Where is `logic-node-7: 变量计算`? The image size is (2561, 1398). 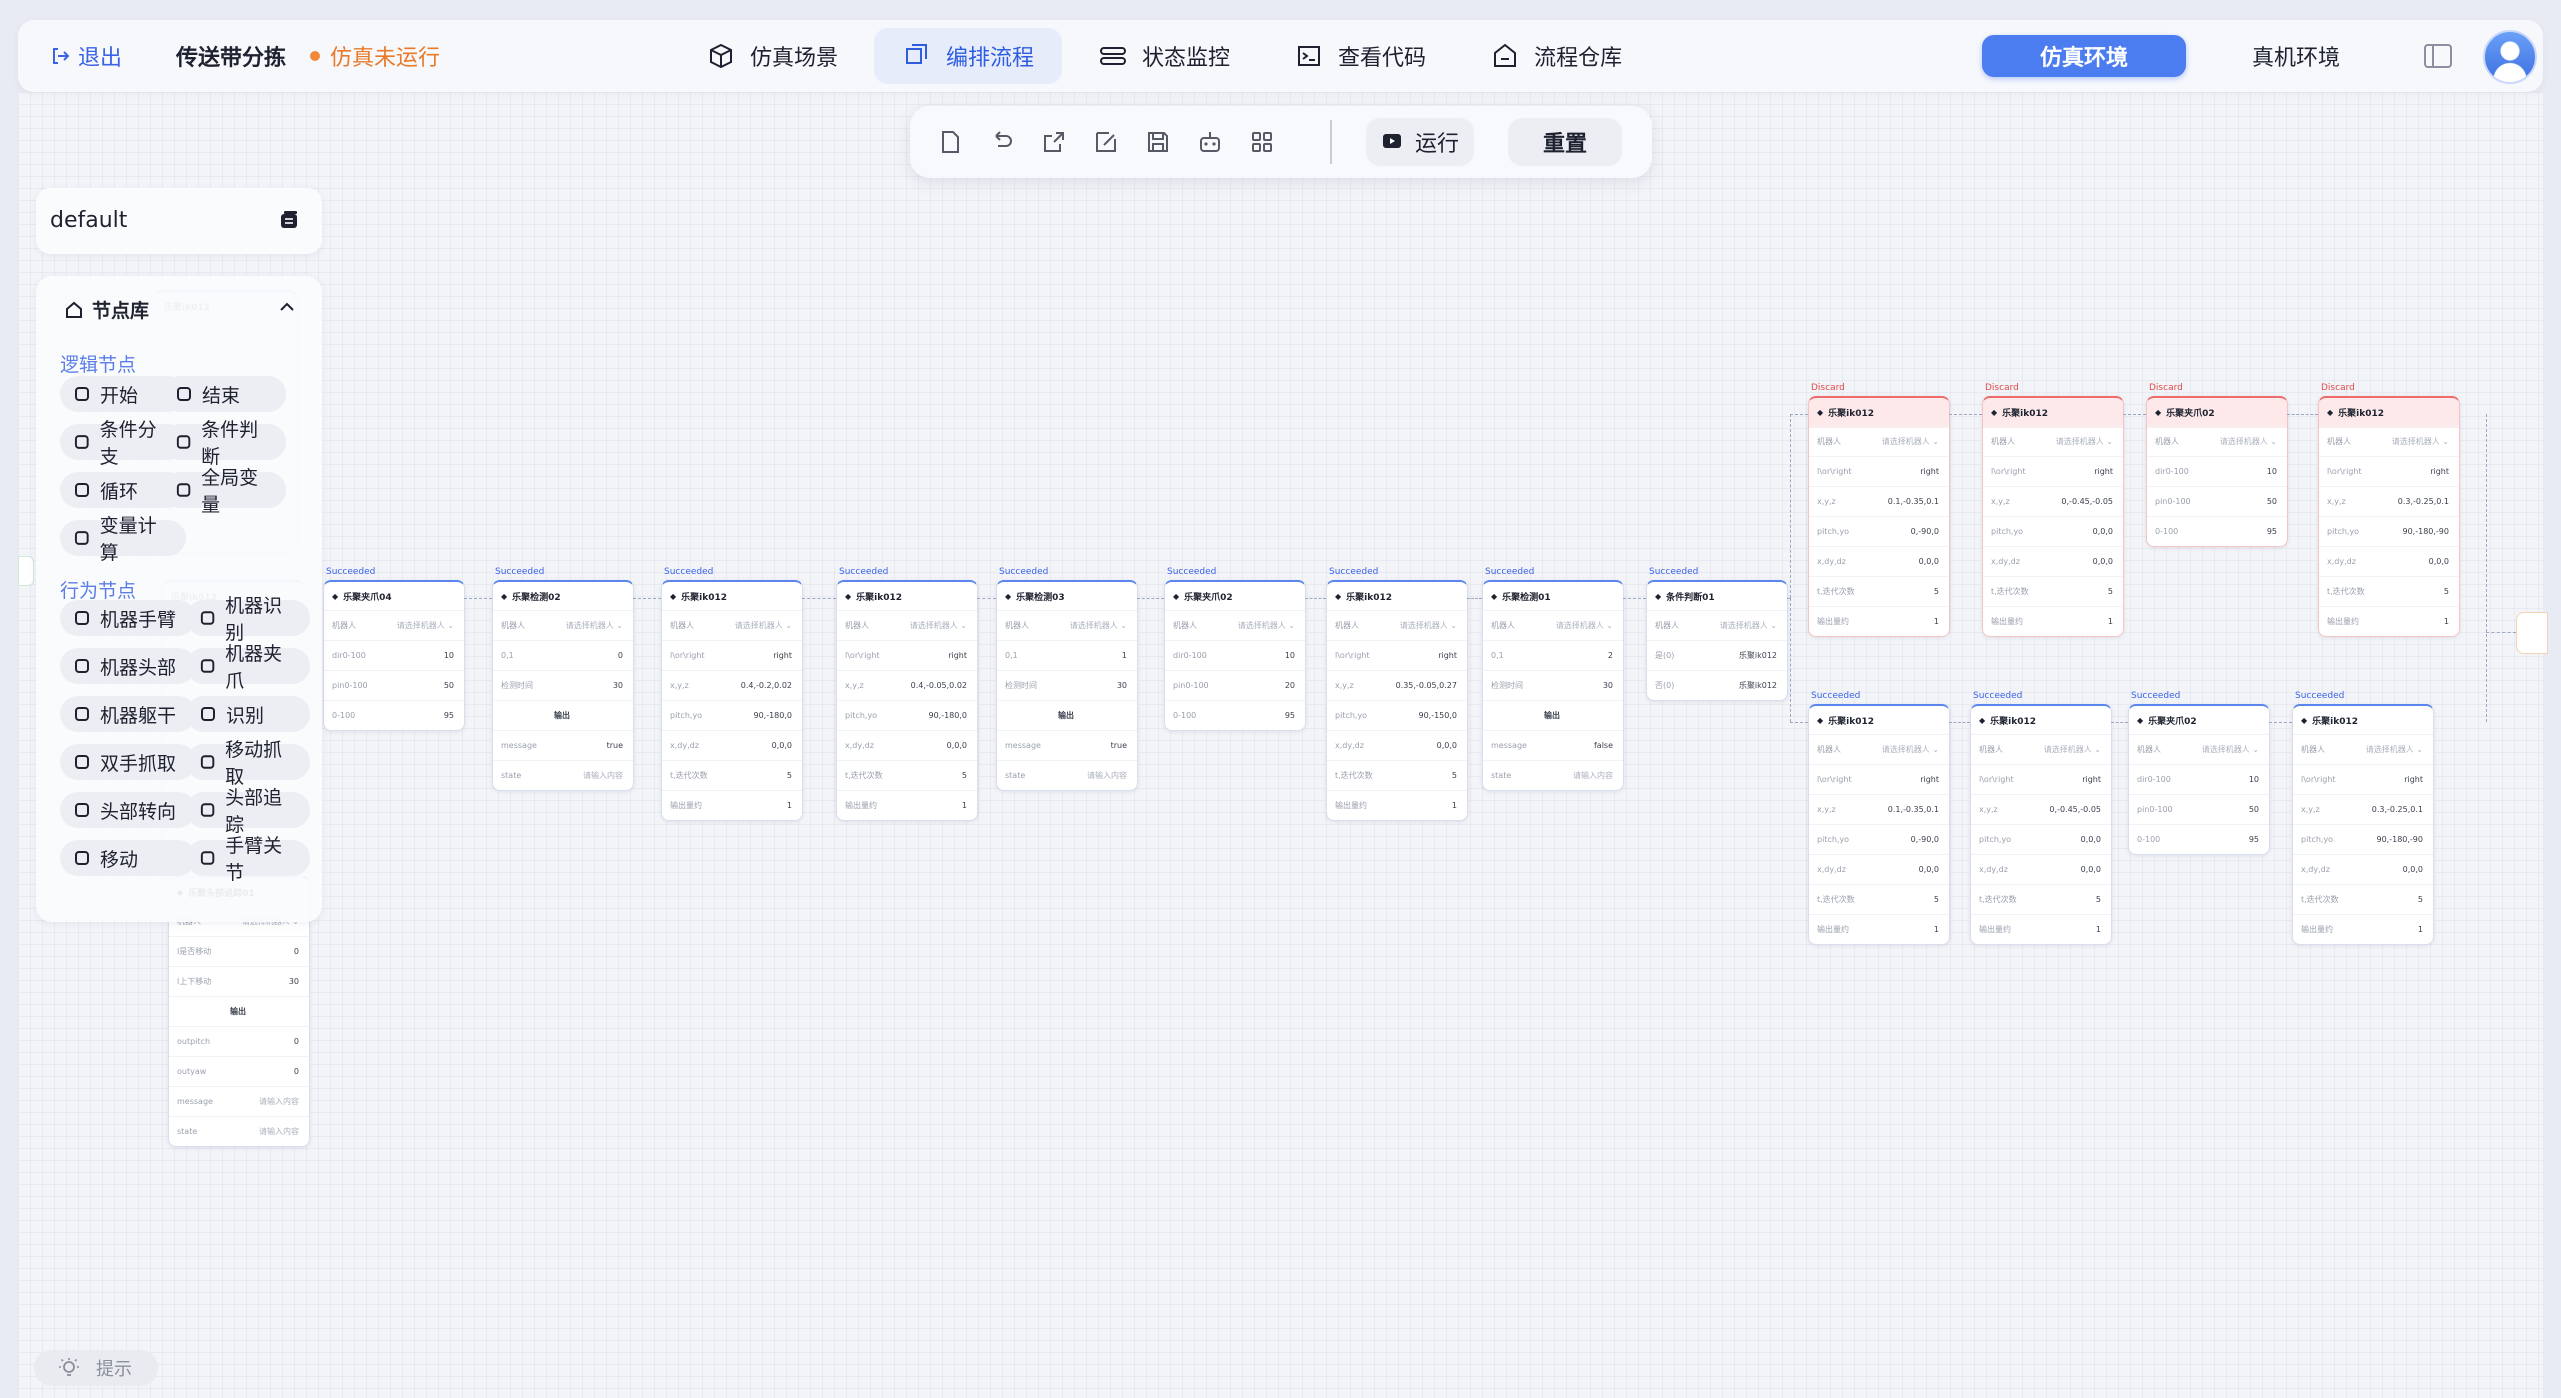
logic-node-7: 变量计算 is located at coordinates (123, 539).